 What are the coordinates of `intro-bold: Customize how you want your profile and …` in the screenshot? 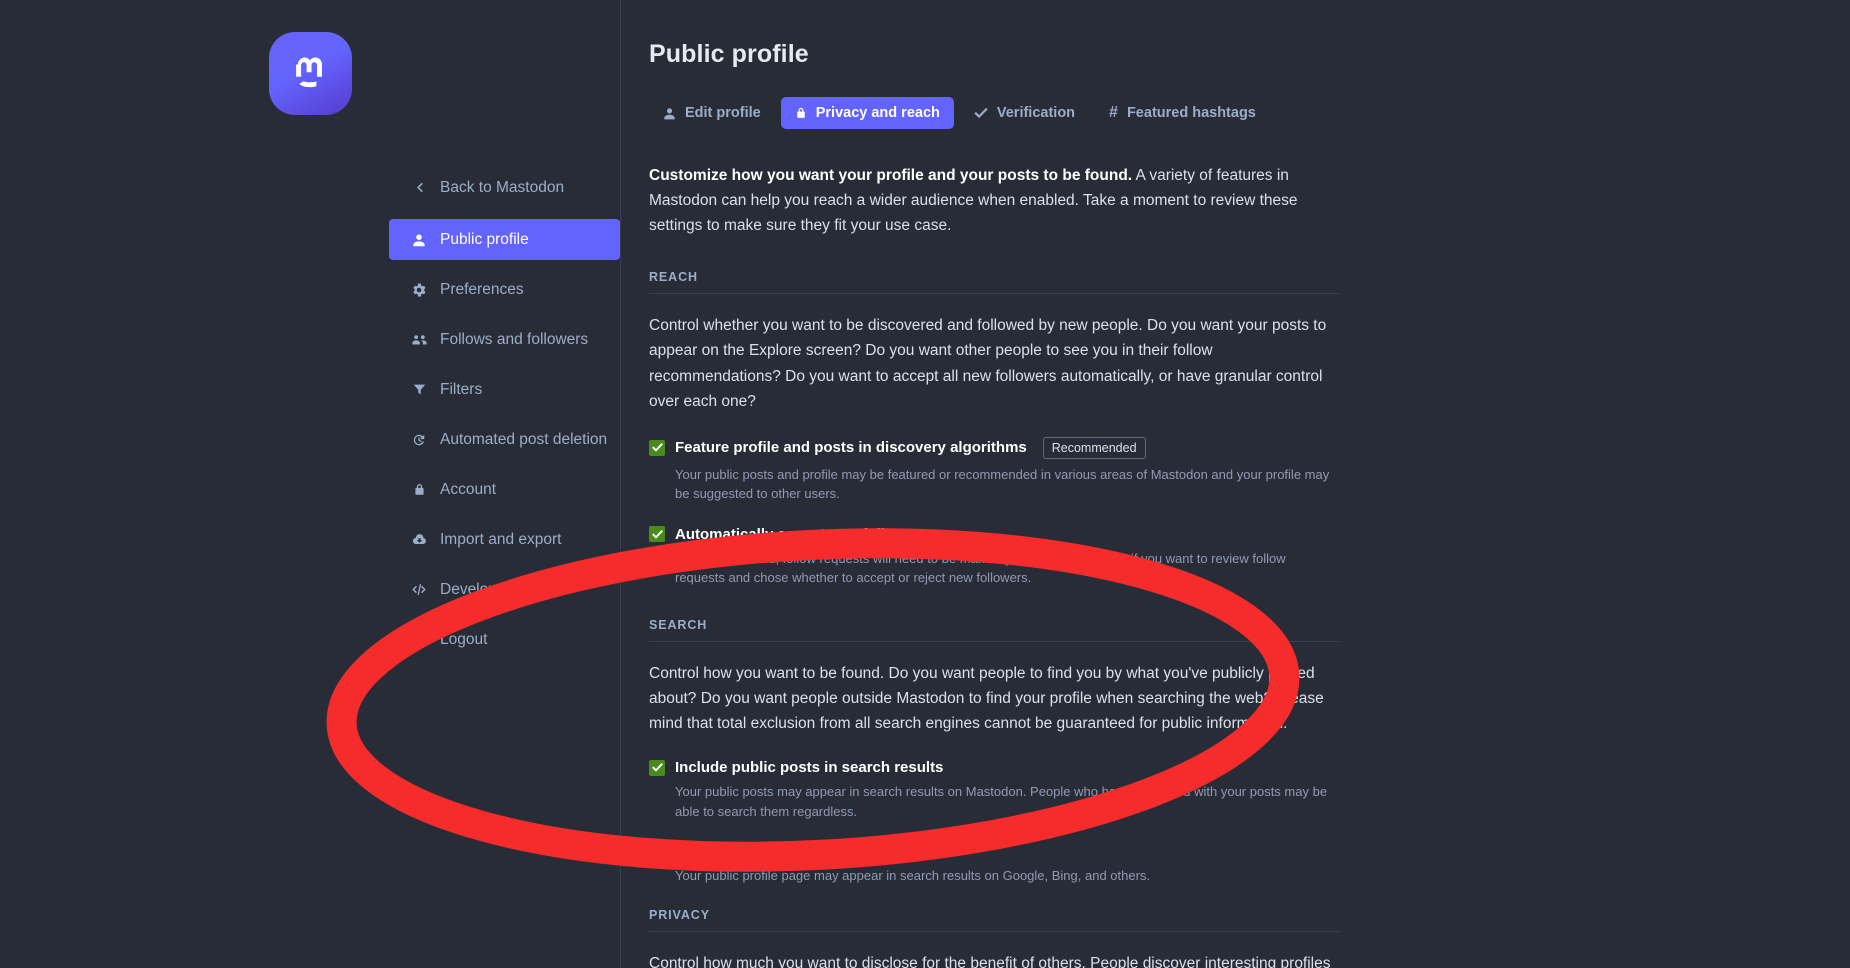 It's located at (891, 175).